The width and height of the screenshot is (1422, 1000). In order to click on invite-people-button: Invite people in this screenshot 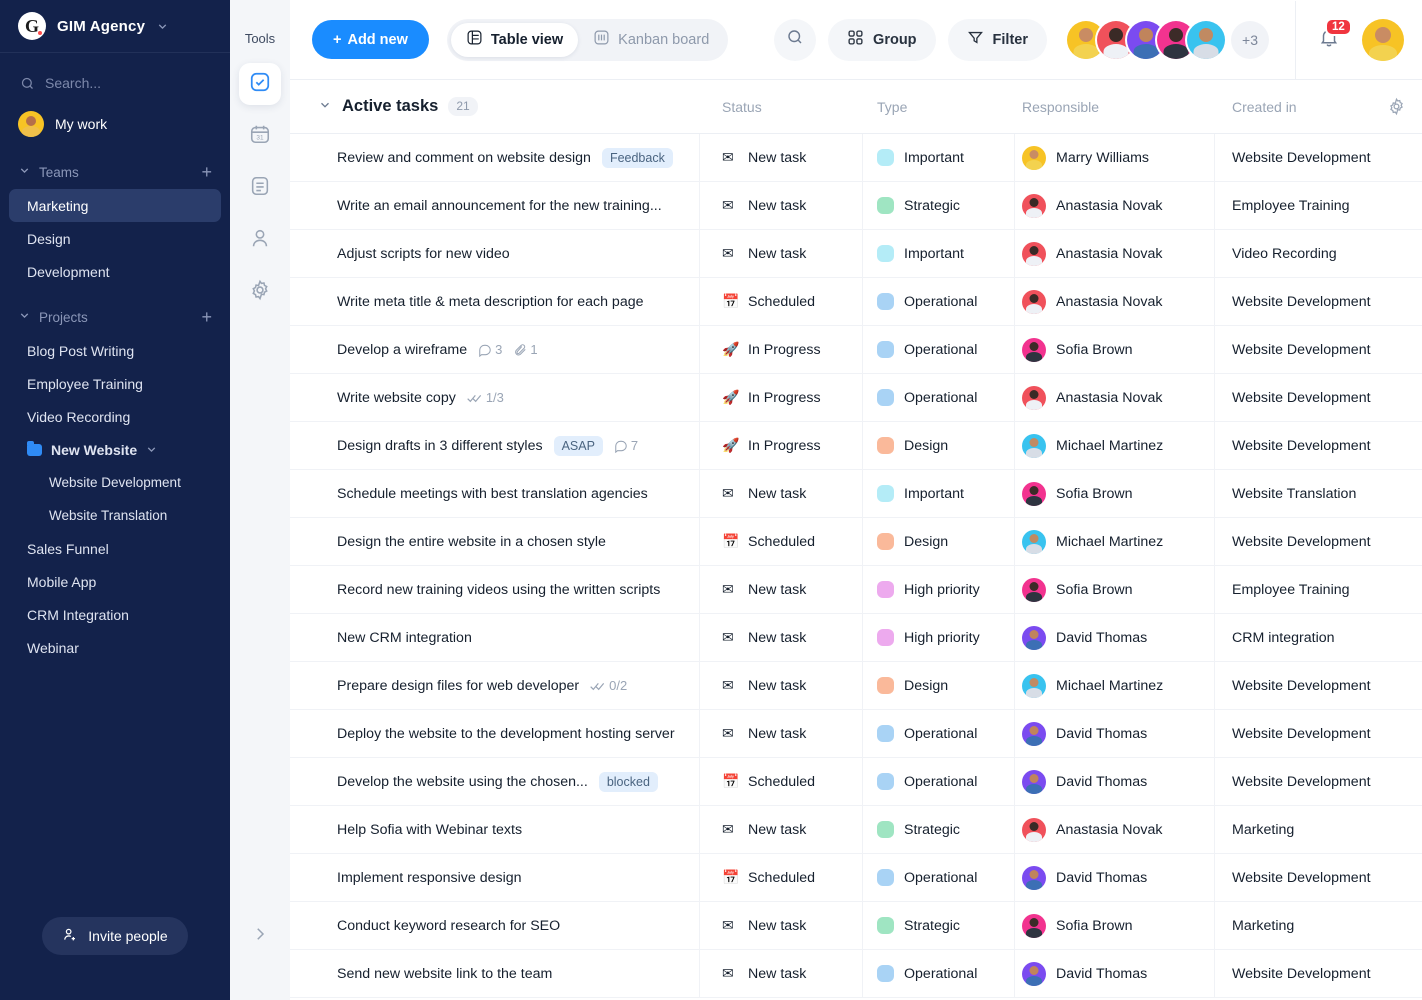, I will do `click(115, 936)`.